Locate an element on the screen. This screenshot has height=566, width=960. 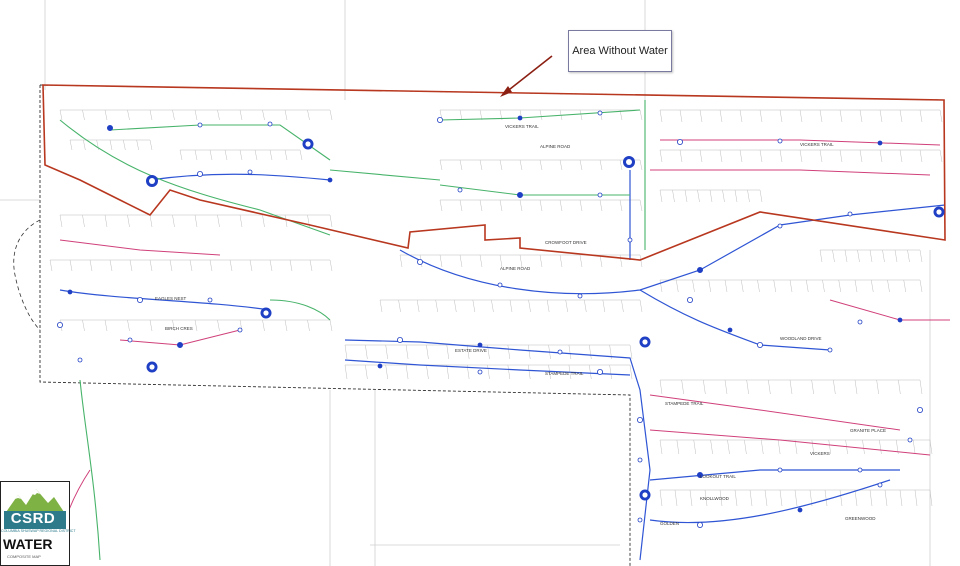
road-label: ALPINE ROAD is located at coordinates (555, 146).